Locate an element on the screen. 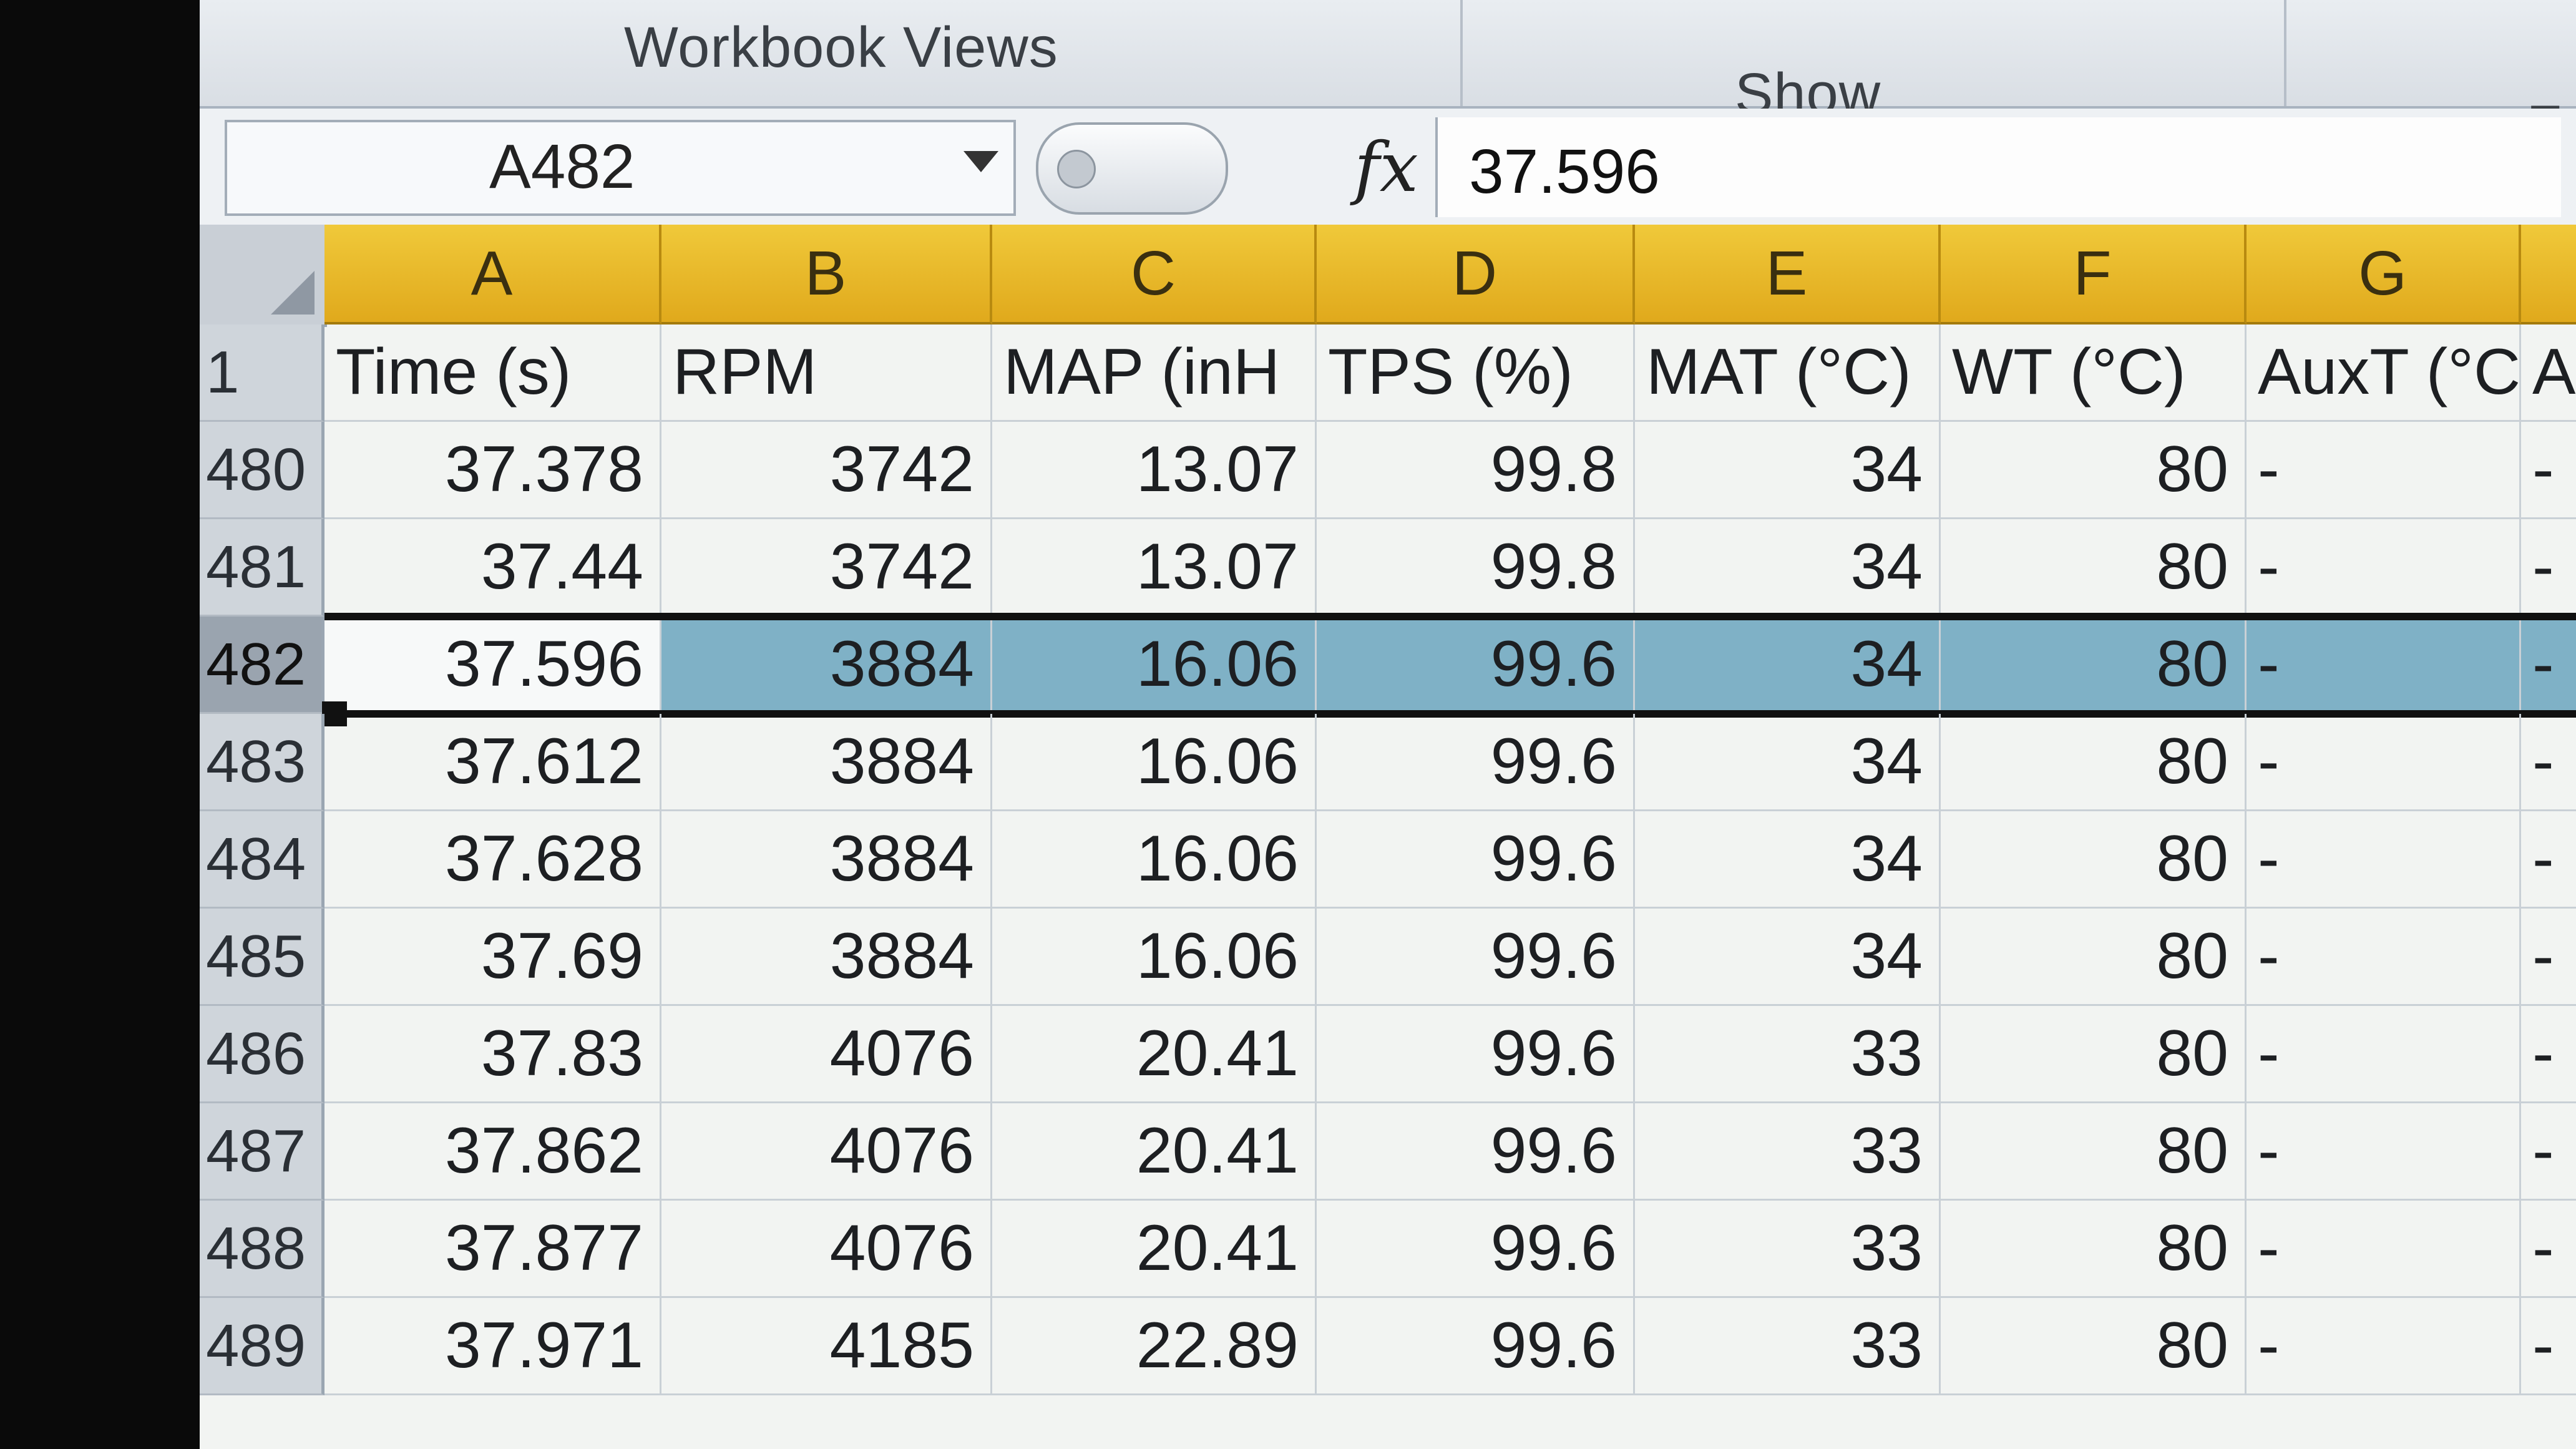 This screenshot has height=1449, width=2576. table-cell: 4185 is located at coordinates (826, 1346).